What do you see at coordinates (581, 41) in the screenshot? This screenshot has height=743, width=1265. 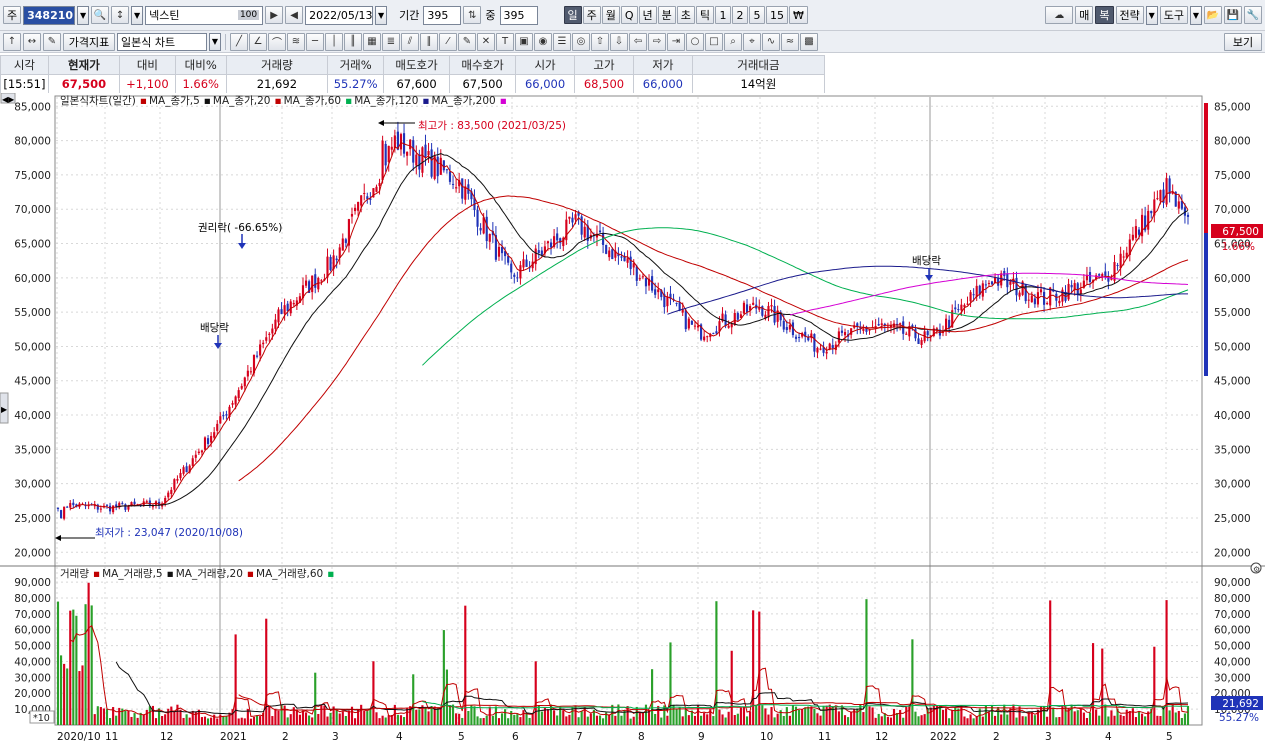 I see `target-tool-icon: ◎` at bounding box center [581, 41].